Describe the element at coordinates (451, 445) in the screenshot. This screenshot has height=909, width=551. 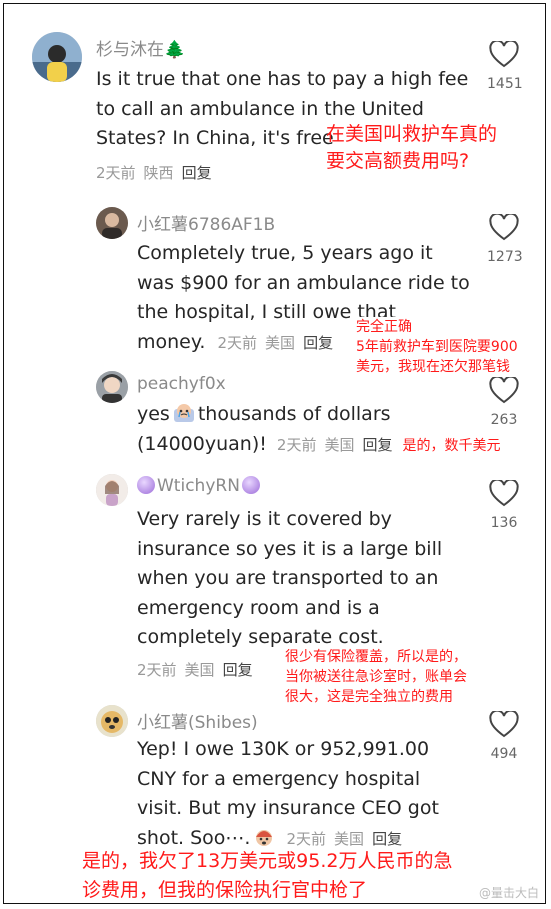
I see `translation-note: 是的，数千美元` at that location.